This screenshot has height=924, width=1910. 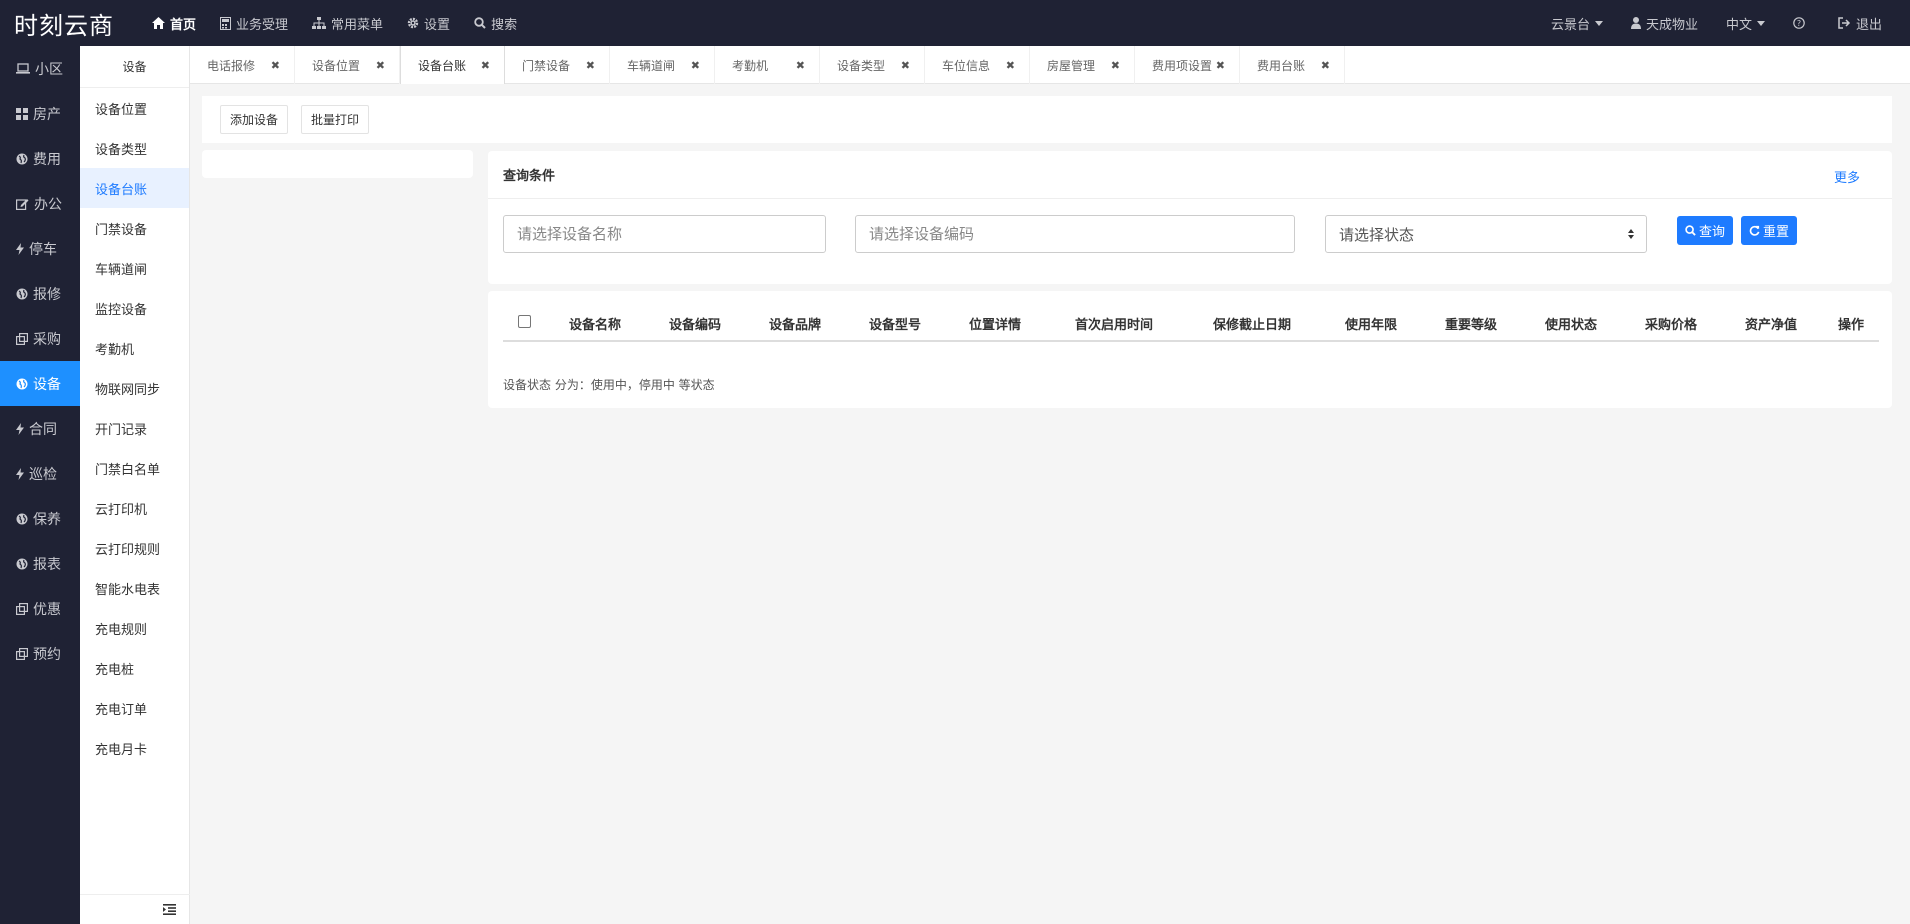 I want to click on sidebar-item-equipment: 设备, so click(x=40, y=383).